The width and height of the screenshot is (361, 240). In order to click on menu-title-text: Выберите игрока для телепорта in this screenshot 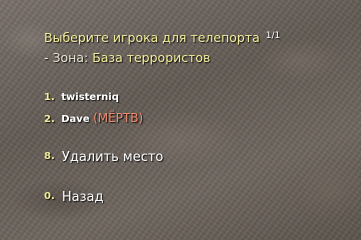, I will do `click(152, 37)`.